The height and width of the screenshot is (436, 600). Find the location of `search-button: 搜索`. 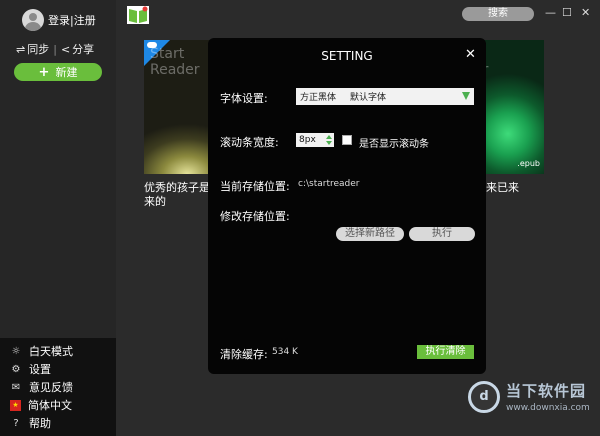

search-button: 搜索 is located at coordinates (498, 14).